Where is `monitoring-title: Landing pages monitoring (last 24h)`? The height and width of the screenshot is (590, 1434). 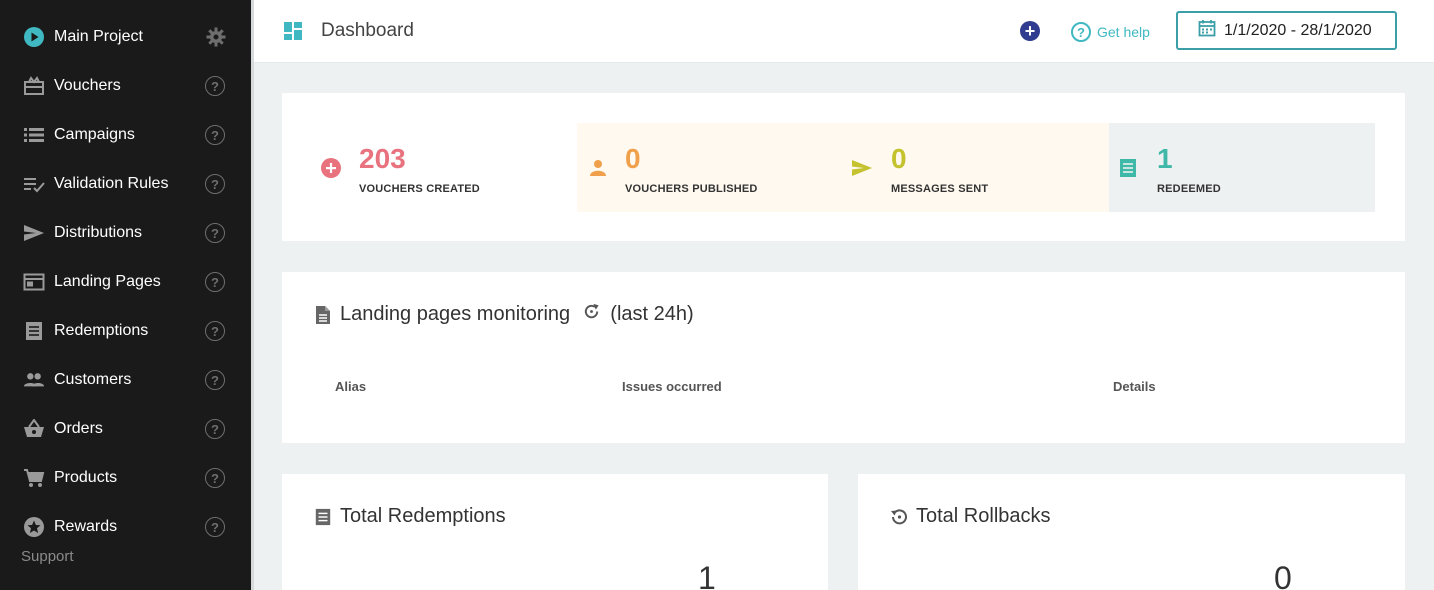 monitoring-title: Landing pages monitoring (last 24h) is located at coordinates (517, 314).